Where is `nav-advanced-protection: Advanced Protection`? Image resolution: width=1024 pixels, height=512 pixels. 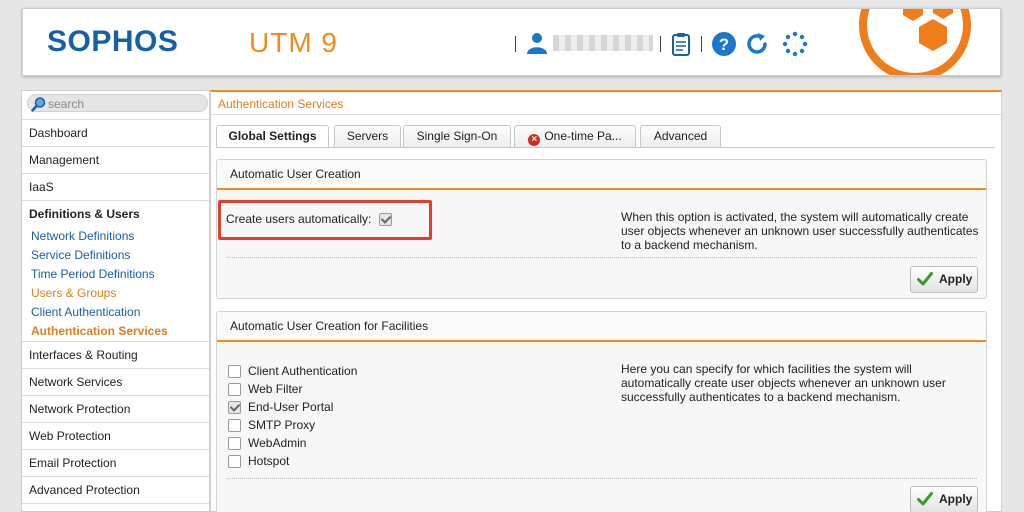
nav-advanced-protection: Advanced Protection is located at coordinates (115, 489).